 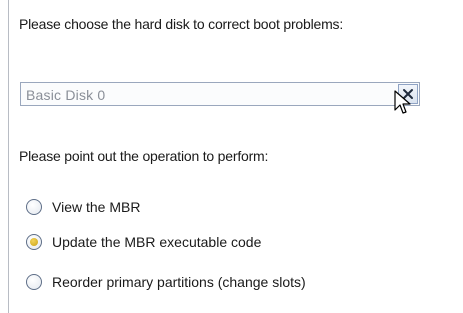 What do you see at coordinates (96, 207) in the screenshot?
I see `option-view-mbr-label: View the MBR` at bounding box center [96, 207].